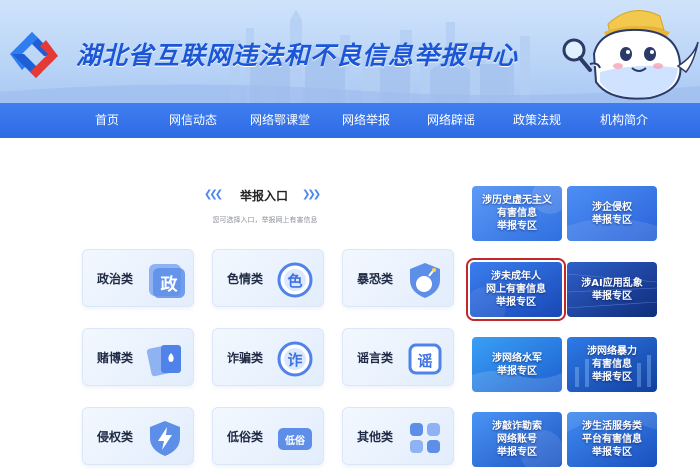  I want to click on category-card-rumor: 谣言类 谣, so click(398, 357).